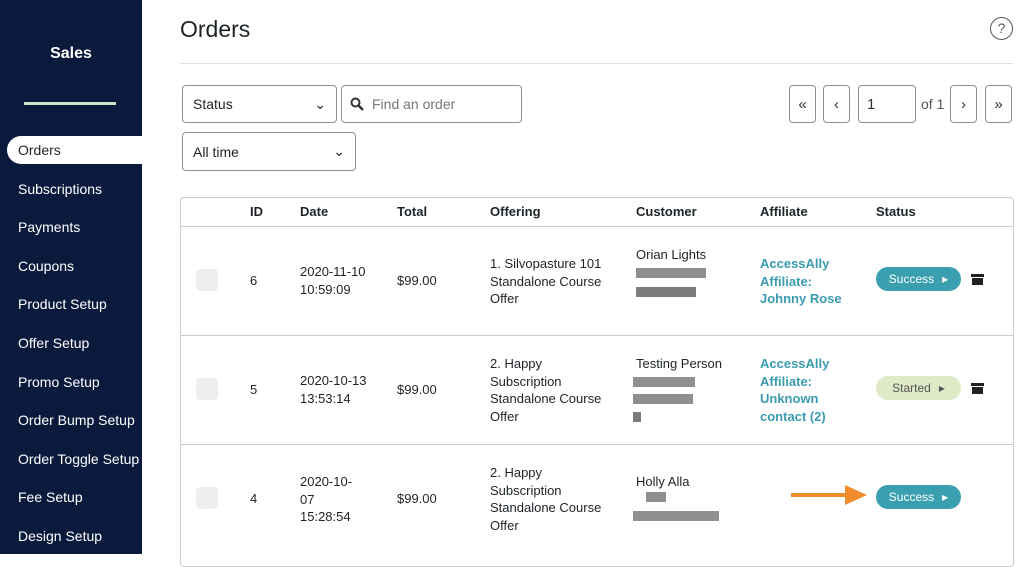 This screenshot has width=1024, height=567. Describe the element at coordinates (71, 53) in the screenshot. I see `sidebar-brand: Sales` at that location.